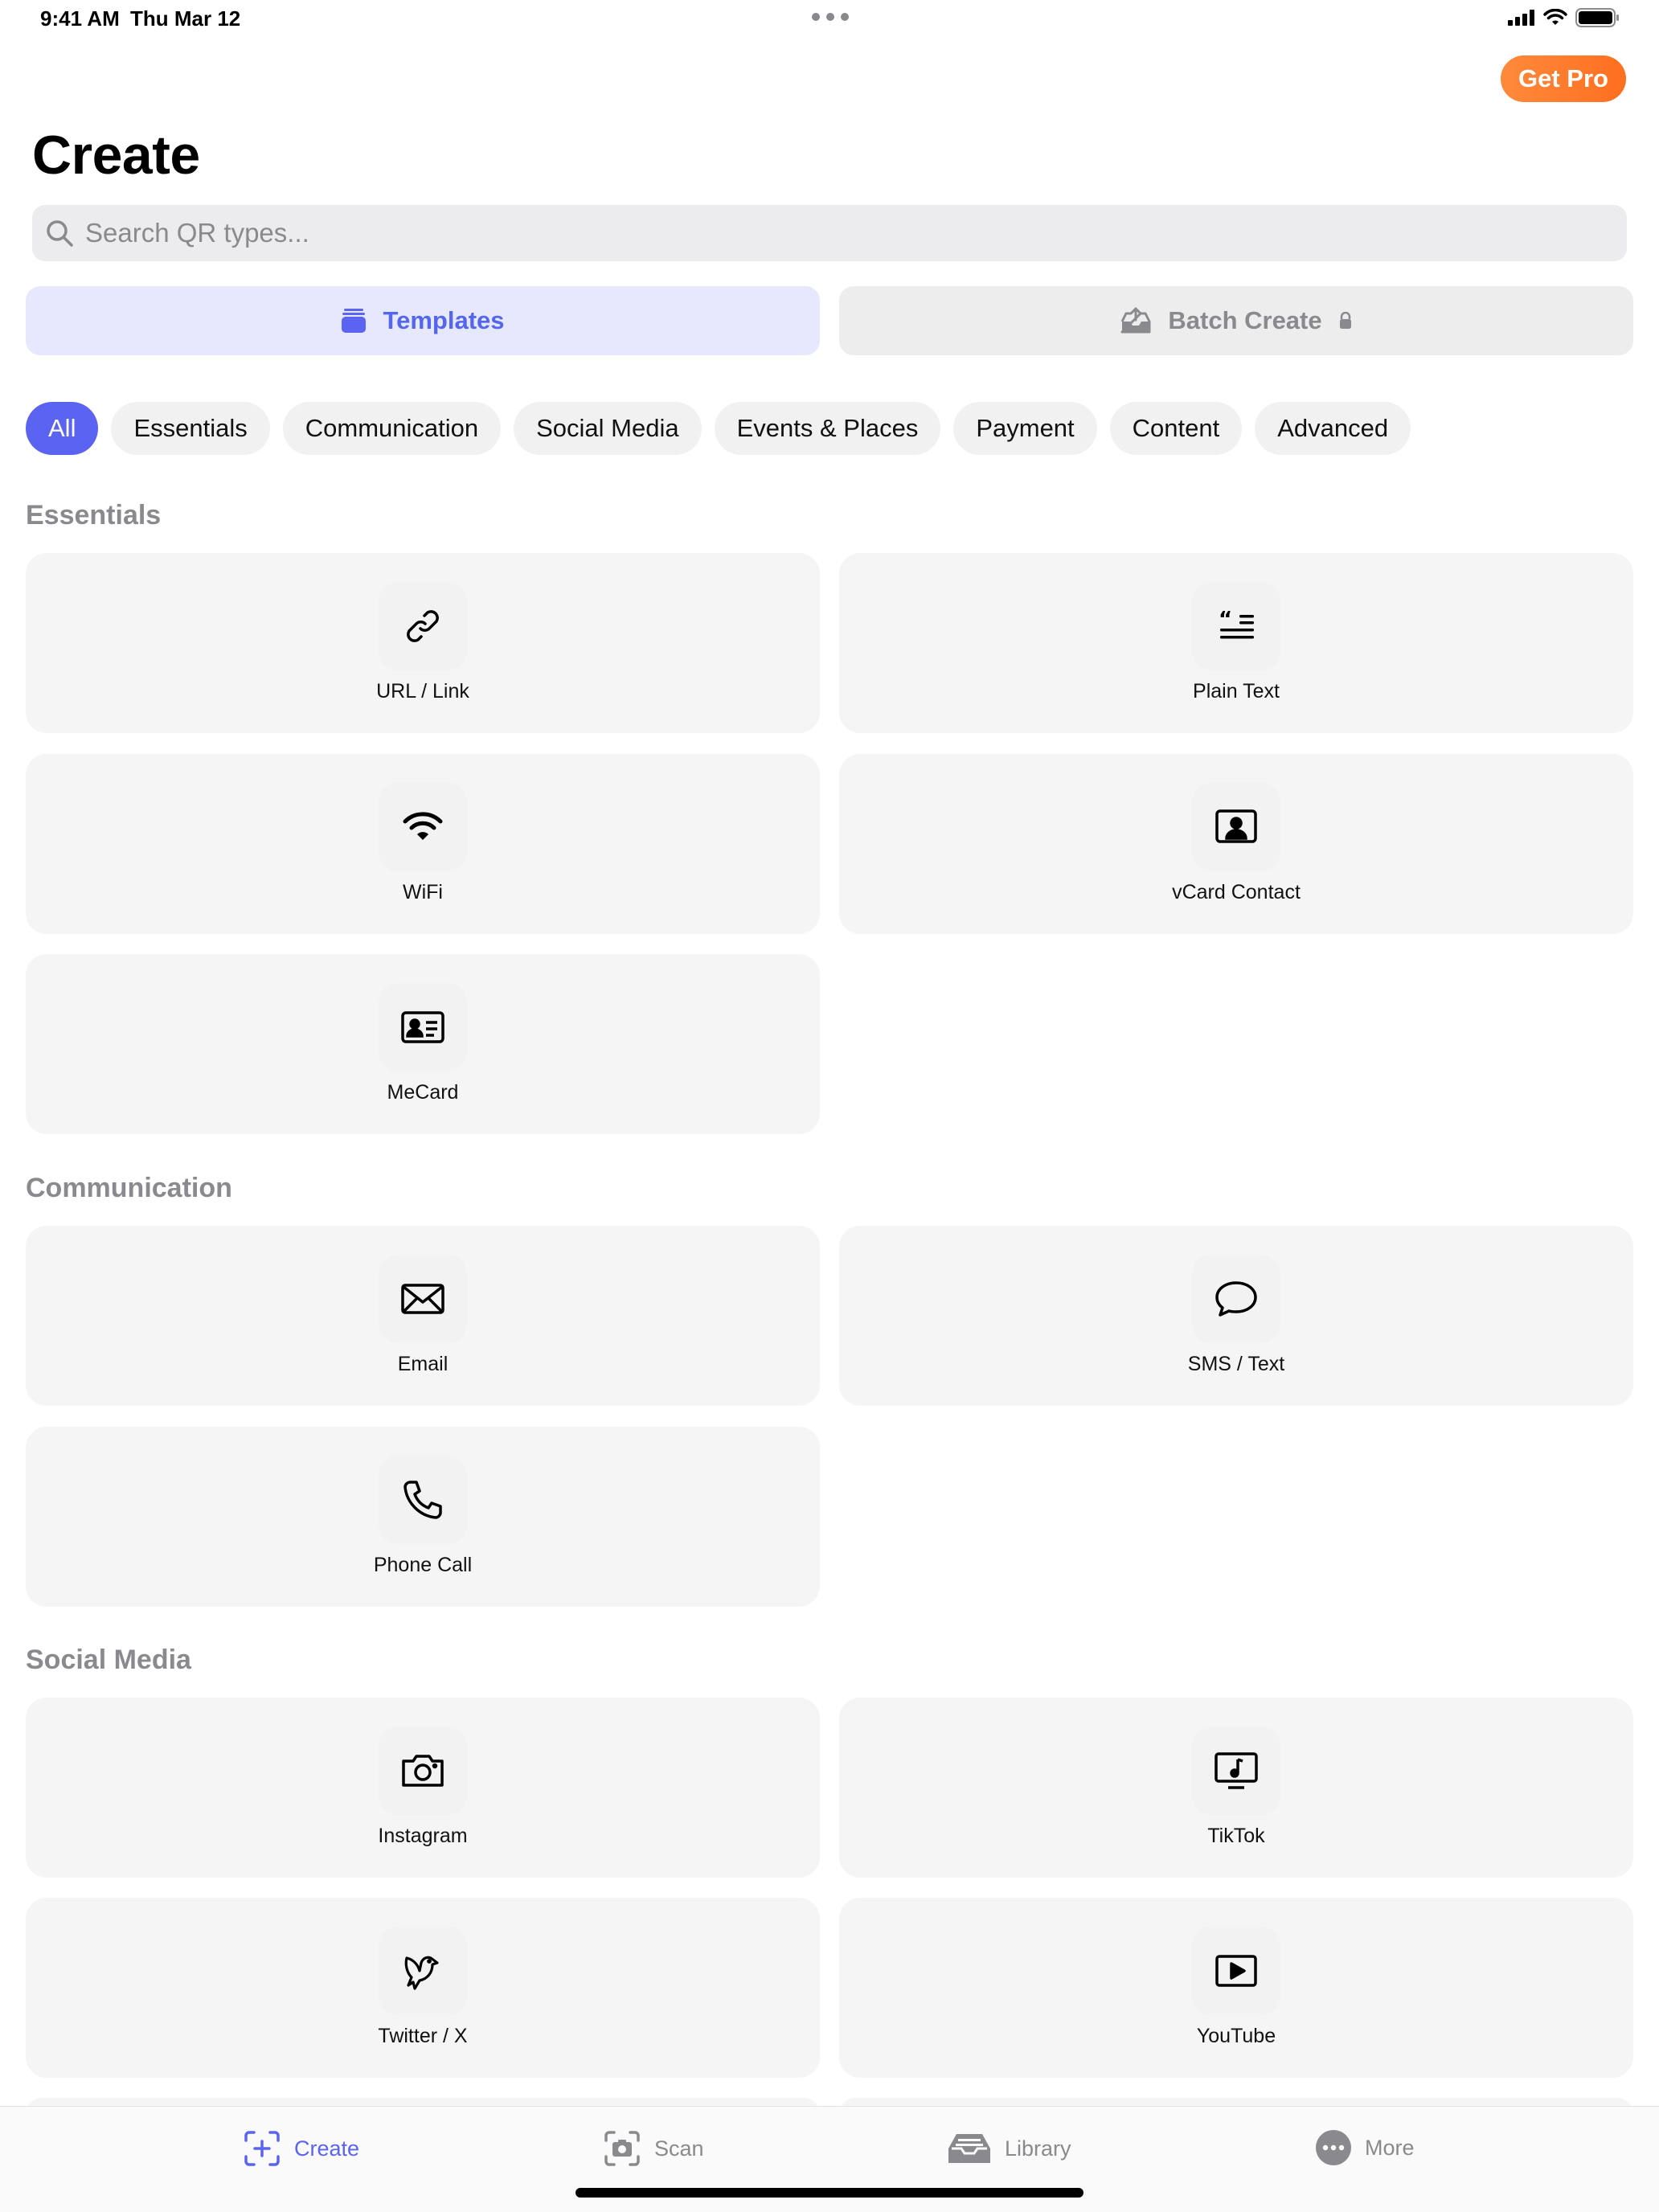 This screenshot has width=1659, height=2212. I want to click on batch-create-button: Batch Create, so click(1236, 320).